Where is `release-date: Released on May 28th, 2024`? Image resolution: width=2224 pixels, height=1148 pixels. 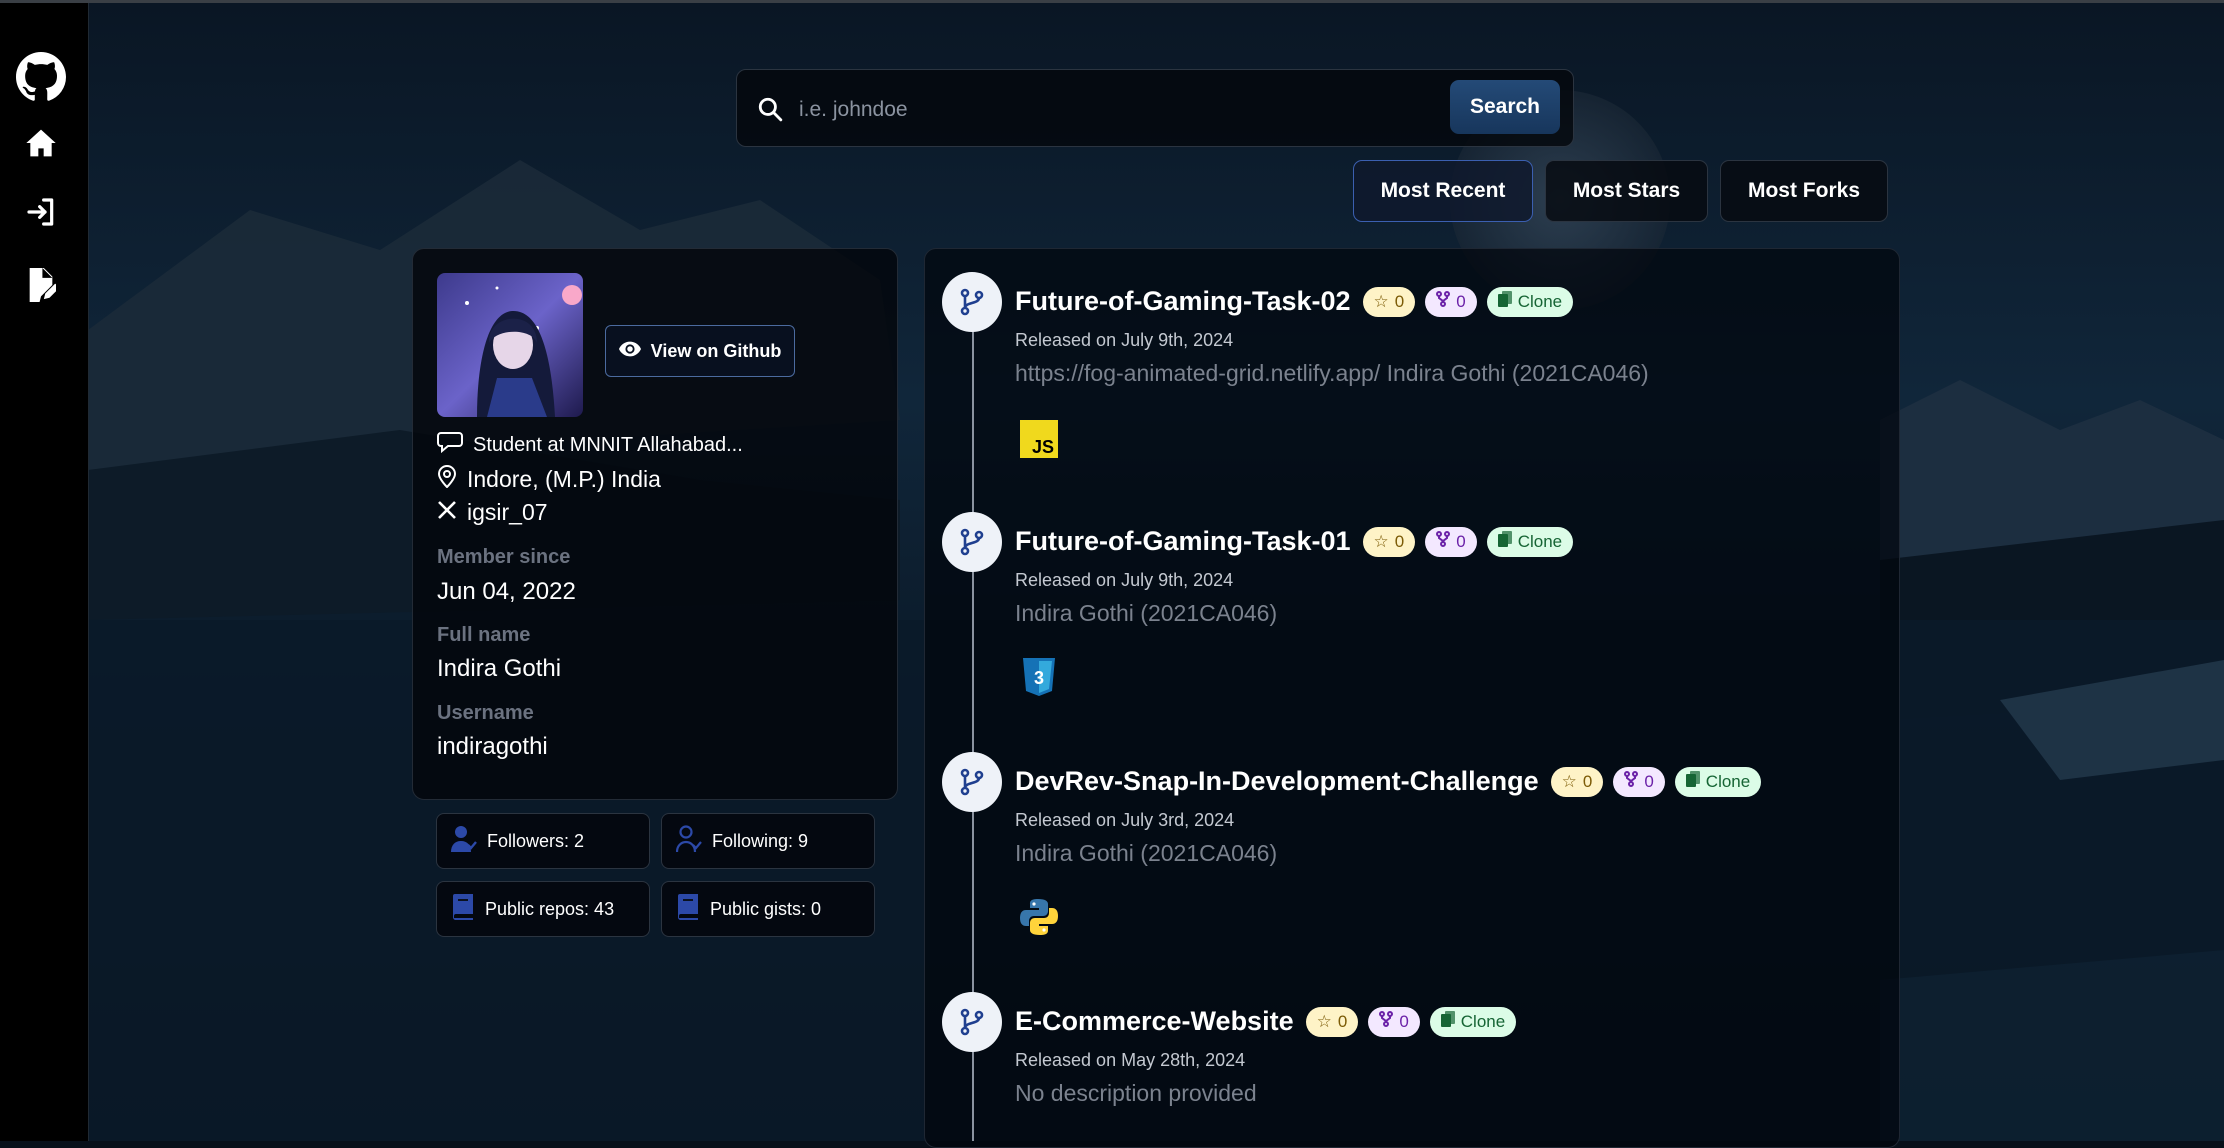 release-date: Released on May 28th, 2024 is located at coordinates (1130, 1060).